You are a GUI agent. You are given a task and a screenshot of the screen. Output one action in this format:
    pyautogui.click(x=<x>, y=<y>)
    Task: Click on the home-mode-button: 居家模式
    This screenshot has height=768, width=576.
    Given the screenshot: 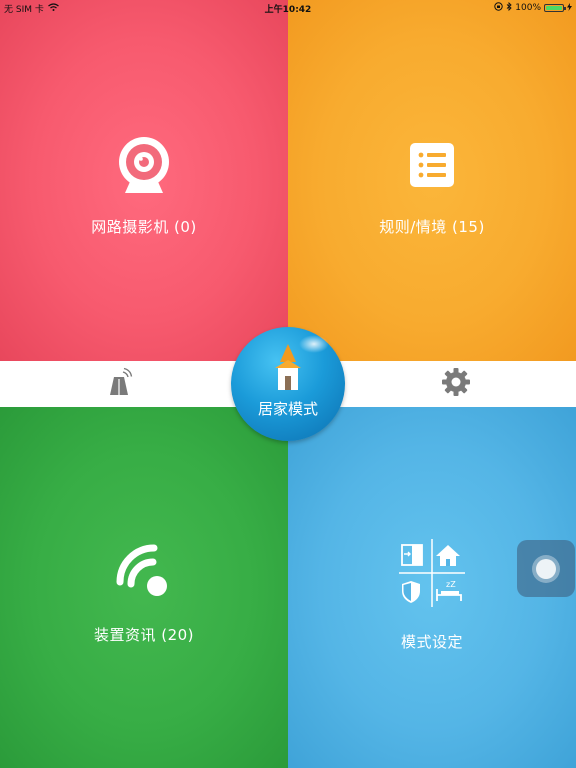 What is the action you would take?
    pyautogui.click(x=288, y=384)
    